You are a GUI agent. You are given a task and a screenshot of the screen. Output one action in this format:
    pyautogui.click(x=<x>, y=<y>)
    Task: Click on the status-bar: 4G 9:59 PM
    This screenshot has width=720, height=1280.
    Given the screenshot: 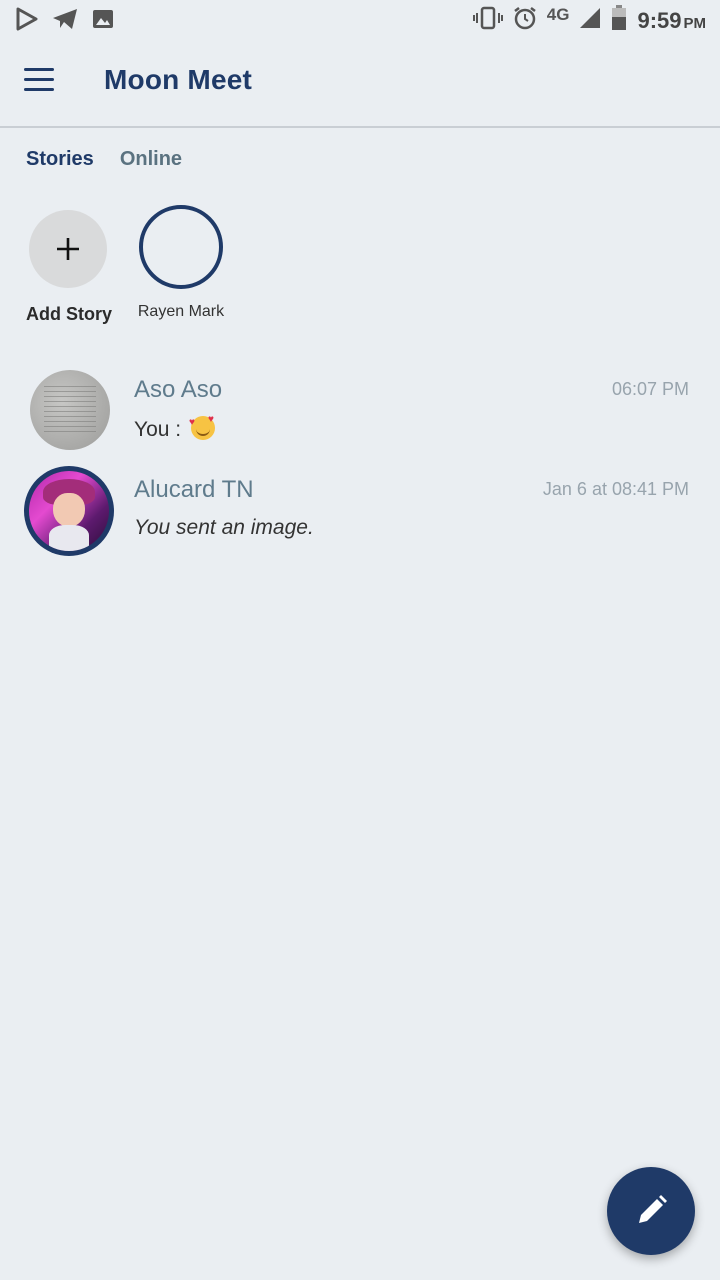 What is the action you would take?
    pyautogui.click(x=360, y=20)
    